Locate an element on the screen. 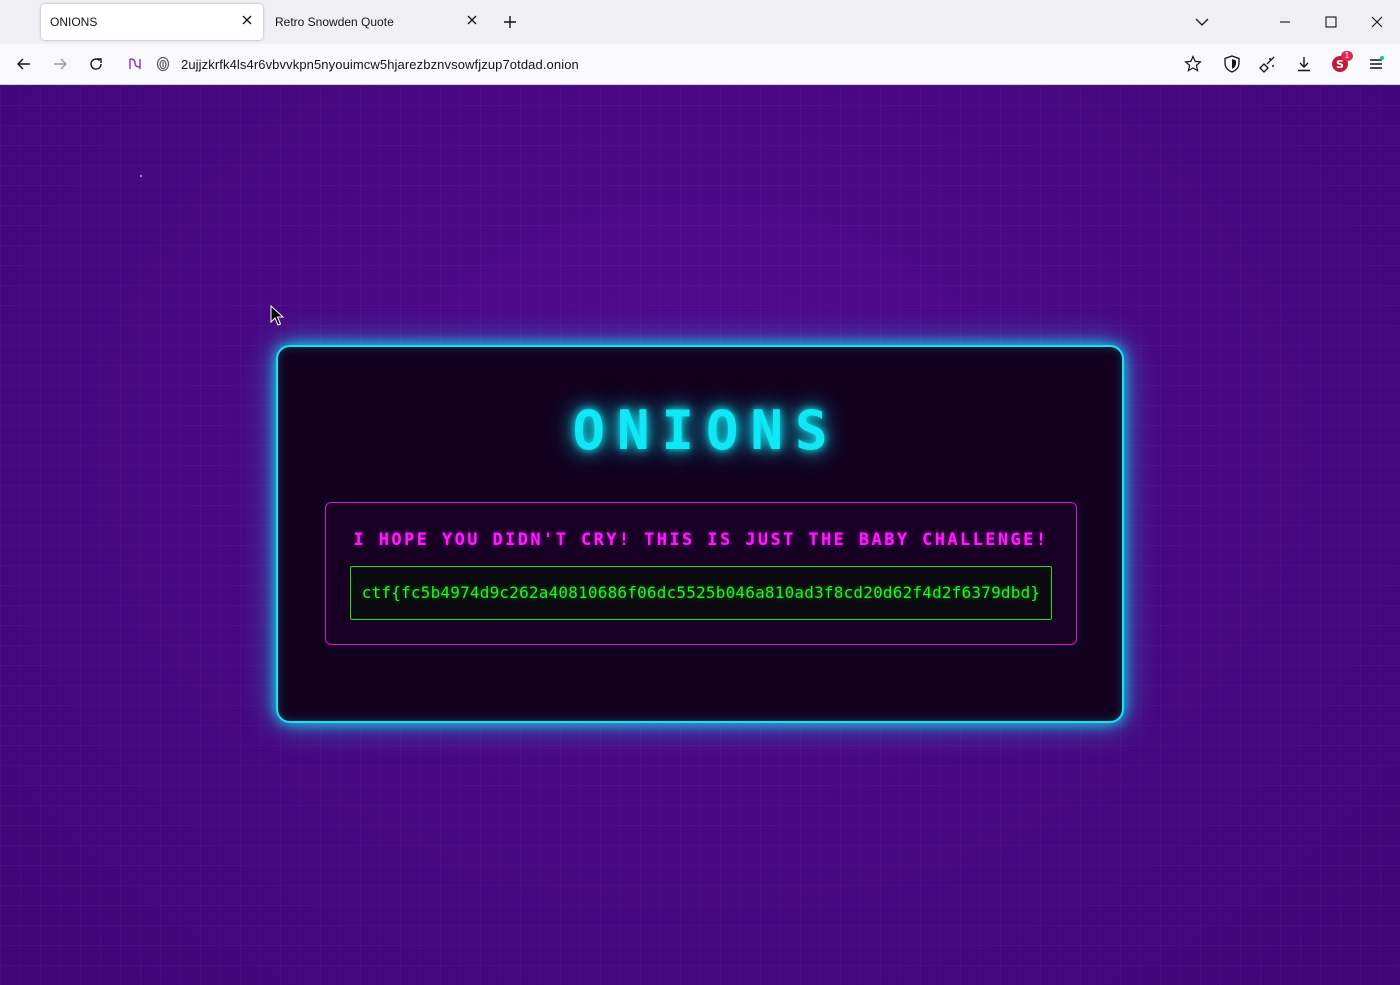 Image resolution: width=1400 pixels, height=985 pixels. tab-retro-snowden-quote: Retro Snowden Quote is located at coordinates (376, 22).